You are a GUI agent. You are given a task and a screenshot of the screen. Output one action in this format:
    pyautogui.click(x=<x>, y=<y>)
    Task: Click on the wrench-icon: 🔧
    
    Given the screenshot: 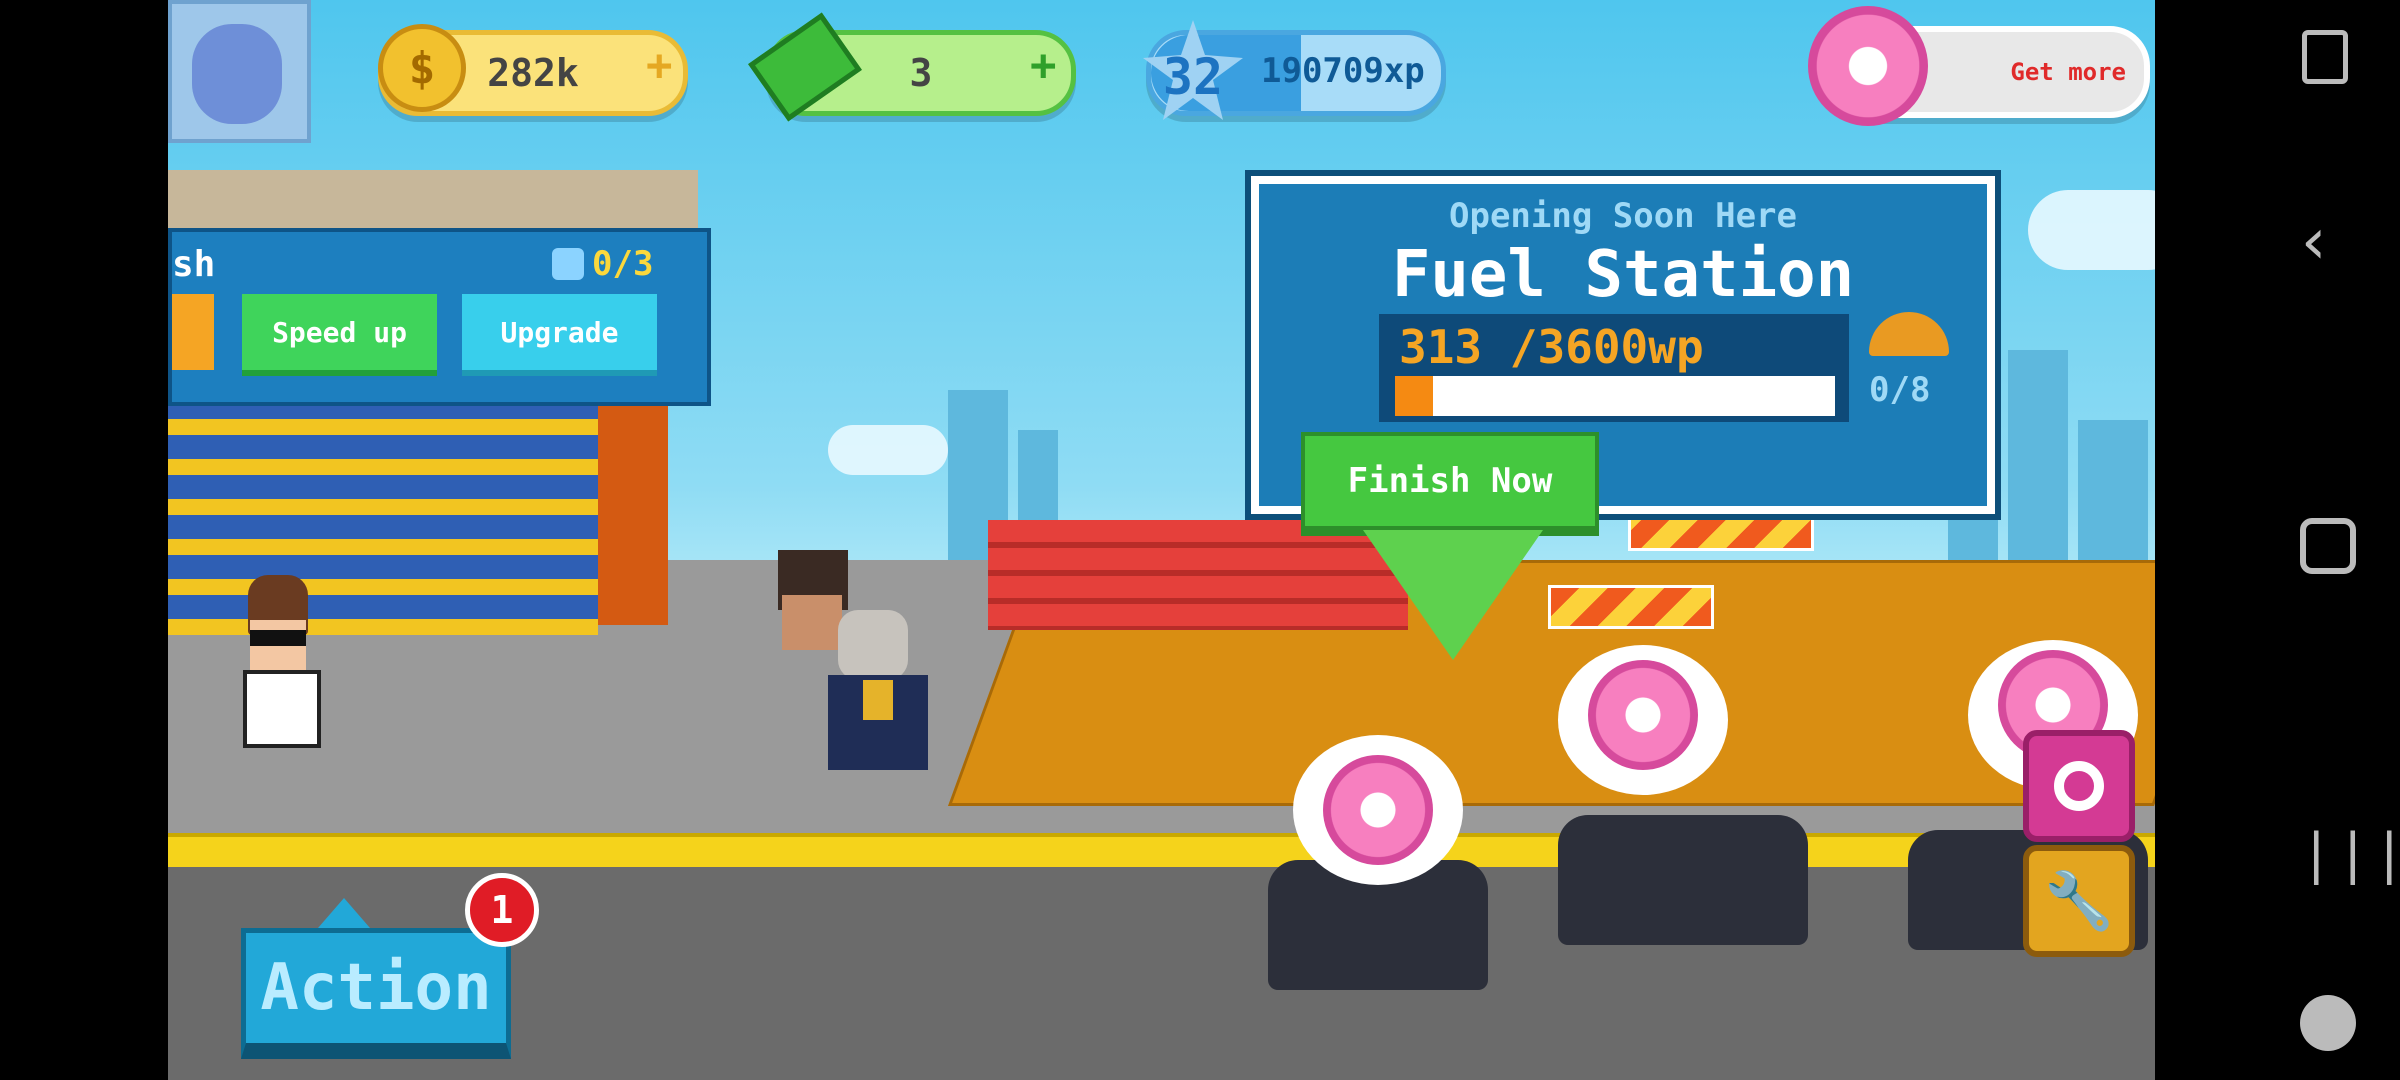 What is the action you would take?
    pyautogui.click(x=2079, y=901)
    